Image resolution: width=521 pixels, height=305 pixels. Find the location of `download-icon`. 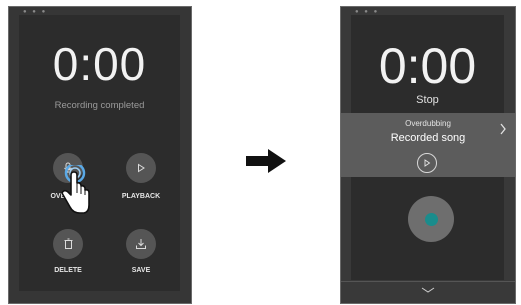

download-icon is located at coordinates (141, 244).